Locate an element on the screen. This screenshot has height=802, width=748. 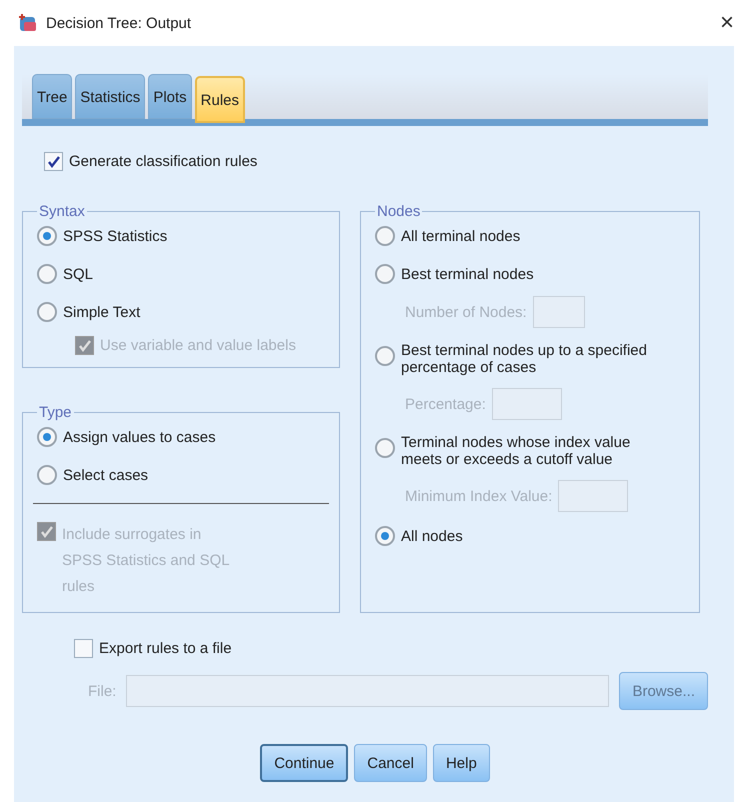
option-label: Select cases is located at coordinates (105, 475).